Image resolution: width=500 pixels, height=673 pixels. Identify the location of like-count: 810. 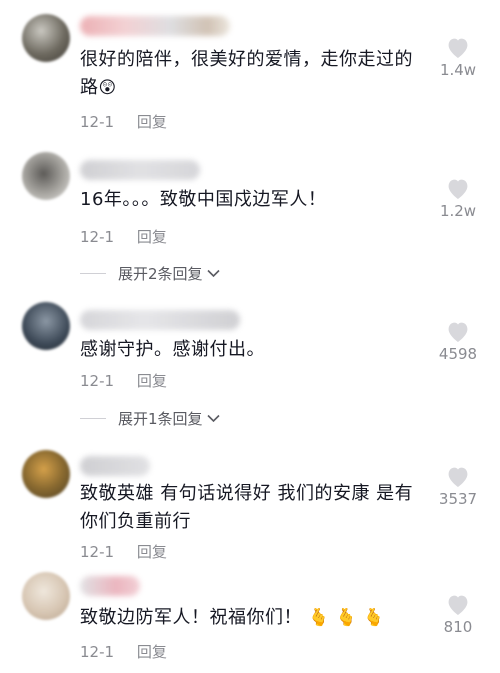
(458, 627).